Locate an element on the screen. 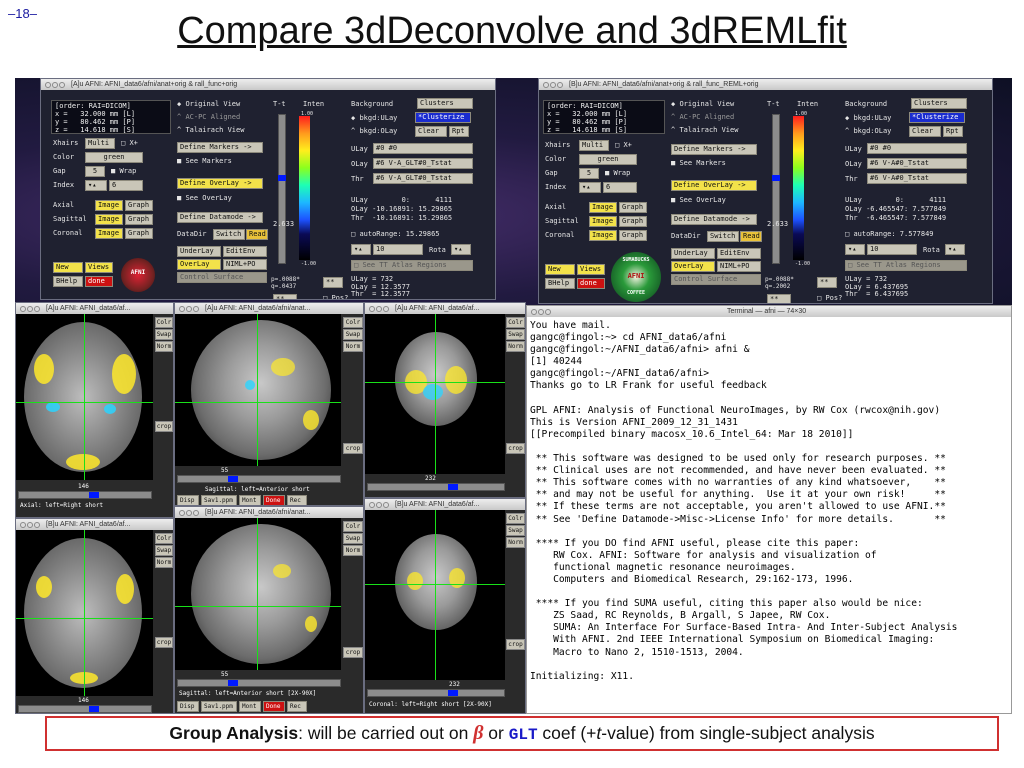 The height and width of the screenshot is (768, 1024). colorbar is located at coordinates (798, 188).